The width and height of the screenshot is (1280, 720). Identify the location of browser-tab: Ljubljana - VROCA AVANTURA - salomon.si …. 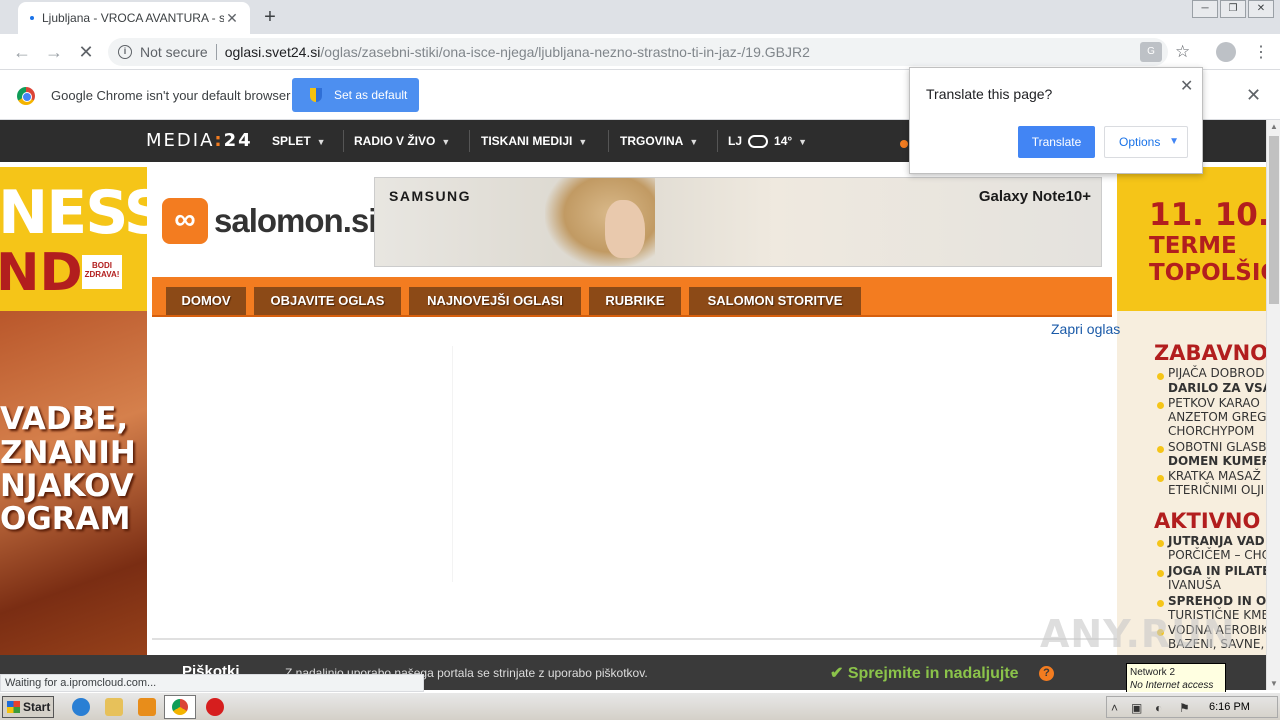
(134, 18).